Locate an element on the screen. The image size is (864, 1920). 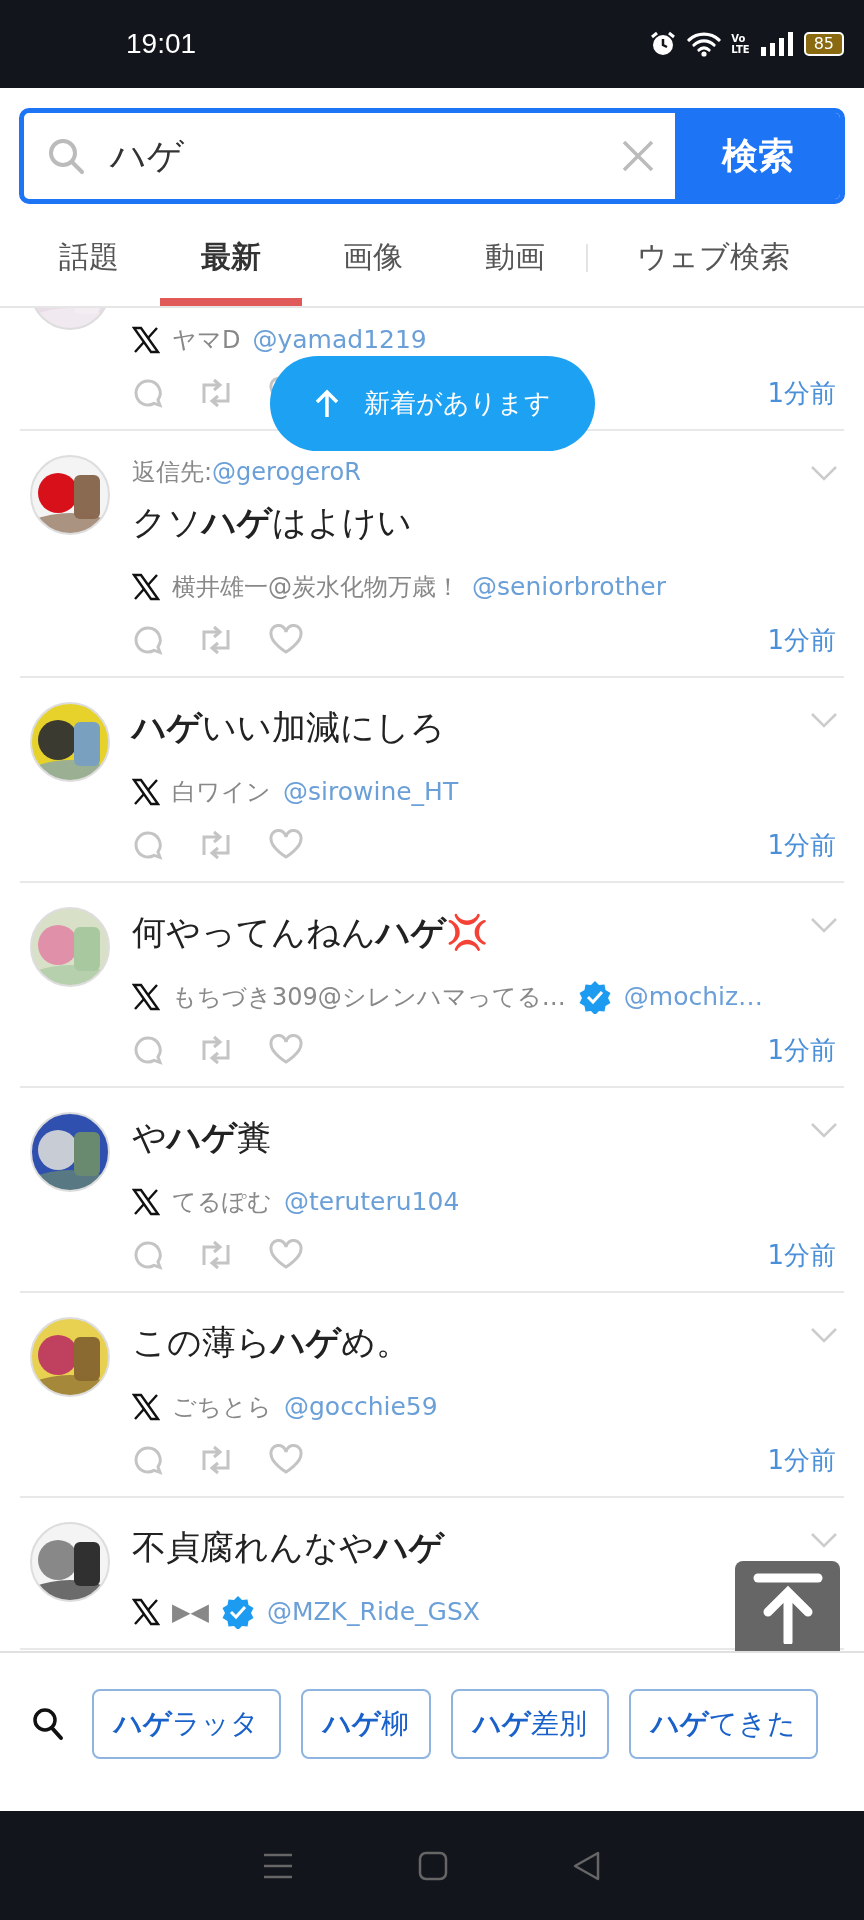
back-icon is located at coordinates (587, 1865).